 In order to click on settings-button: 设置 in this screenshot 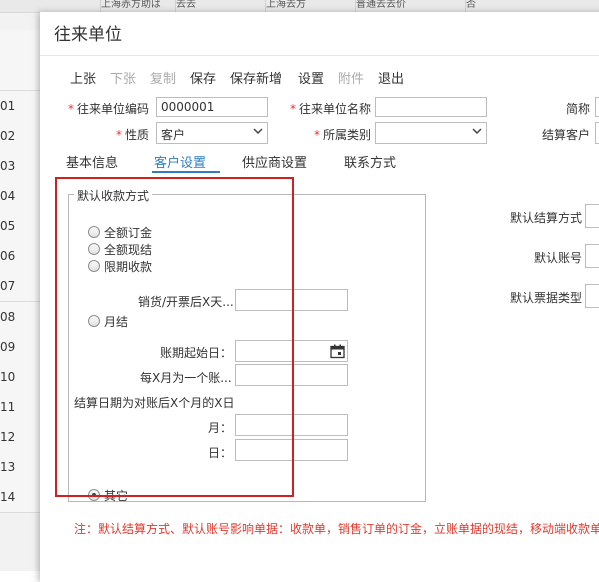, I will do `click(311, 77)`.